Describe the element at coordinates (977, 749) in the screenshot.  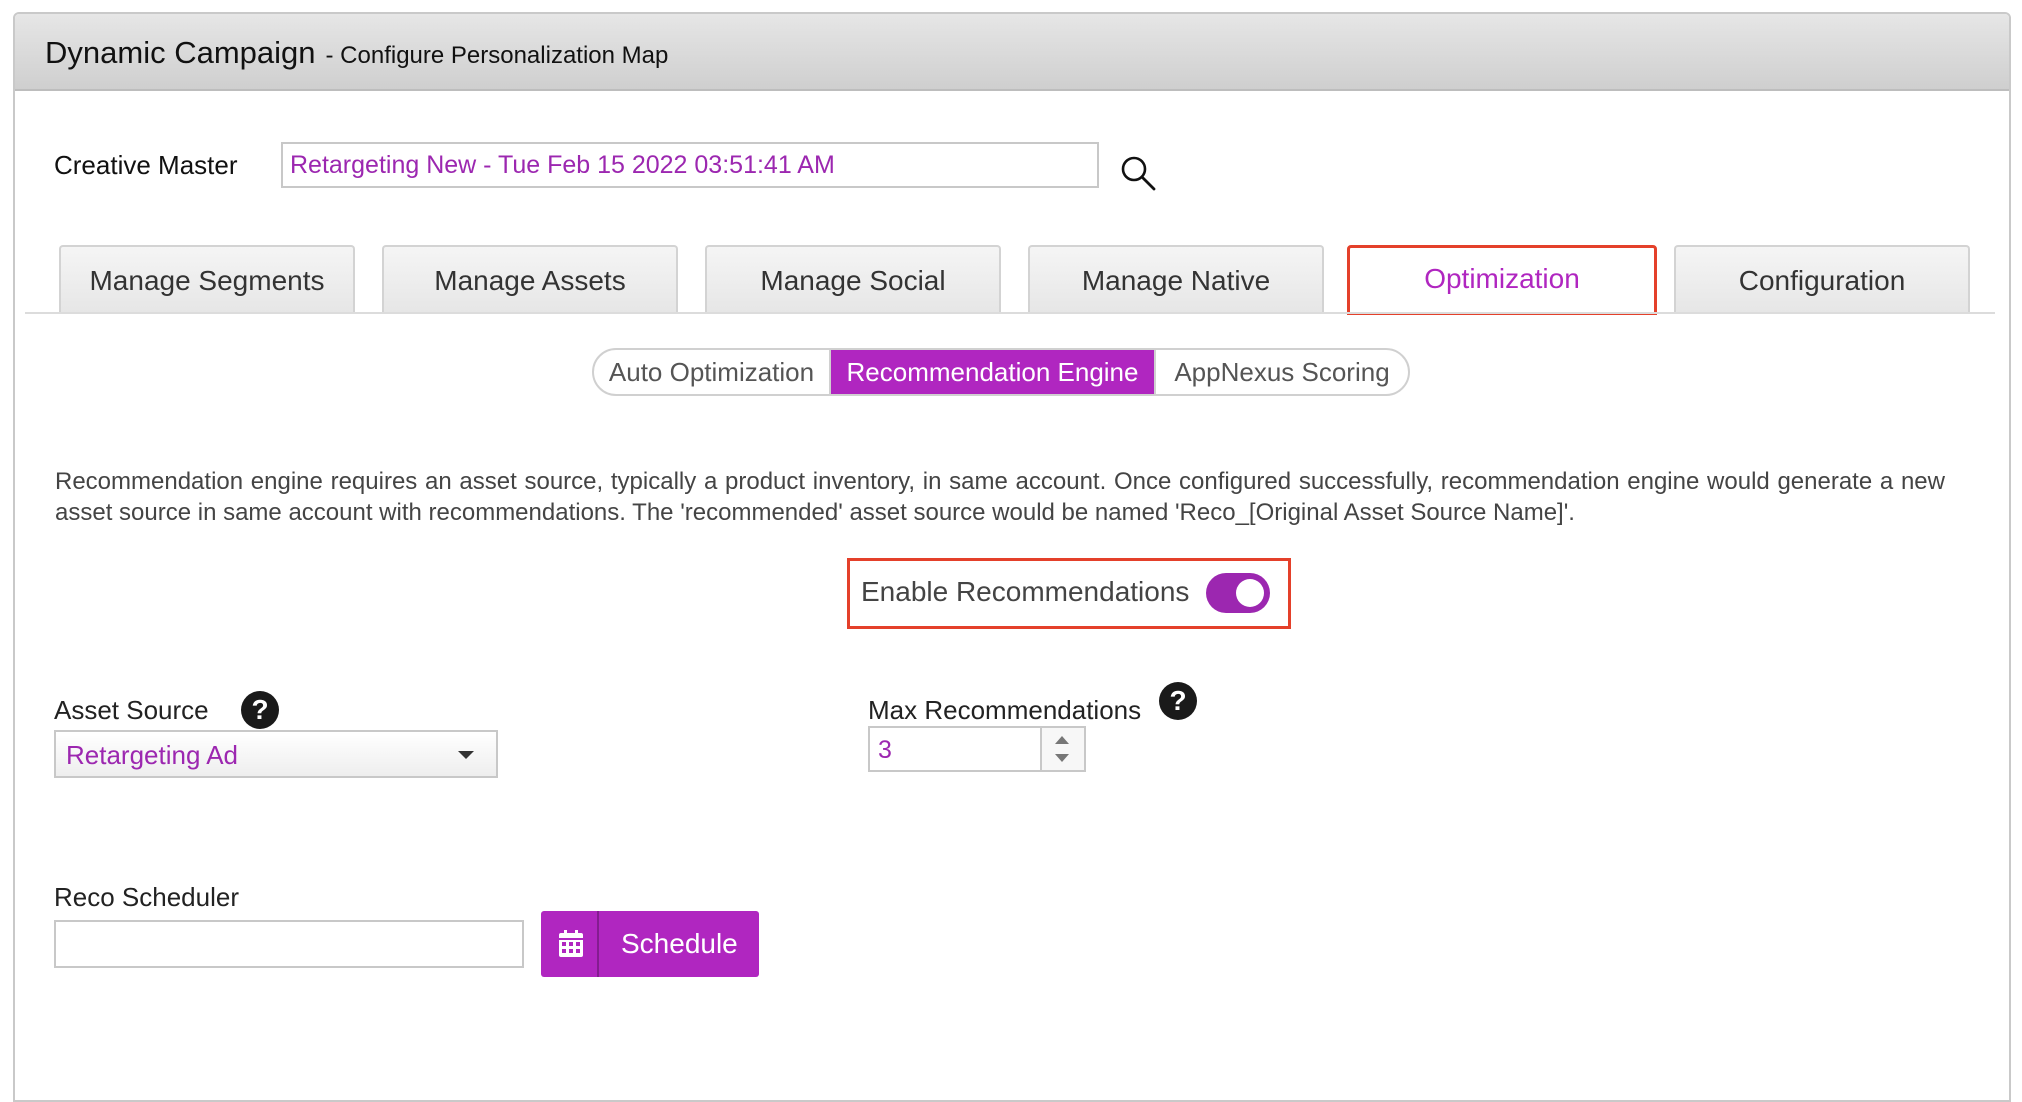
I see `max-recommendations-stepper: 3` at that location.